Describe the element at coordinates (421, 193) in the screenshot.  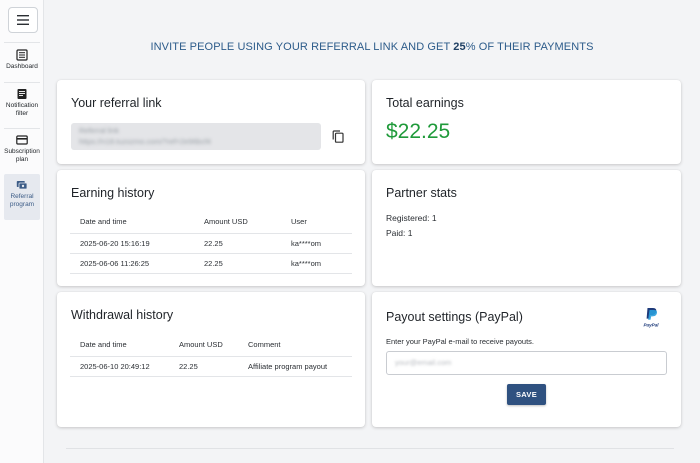
I see `card-title: Partner stats` at that location.